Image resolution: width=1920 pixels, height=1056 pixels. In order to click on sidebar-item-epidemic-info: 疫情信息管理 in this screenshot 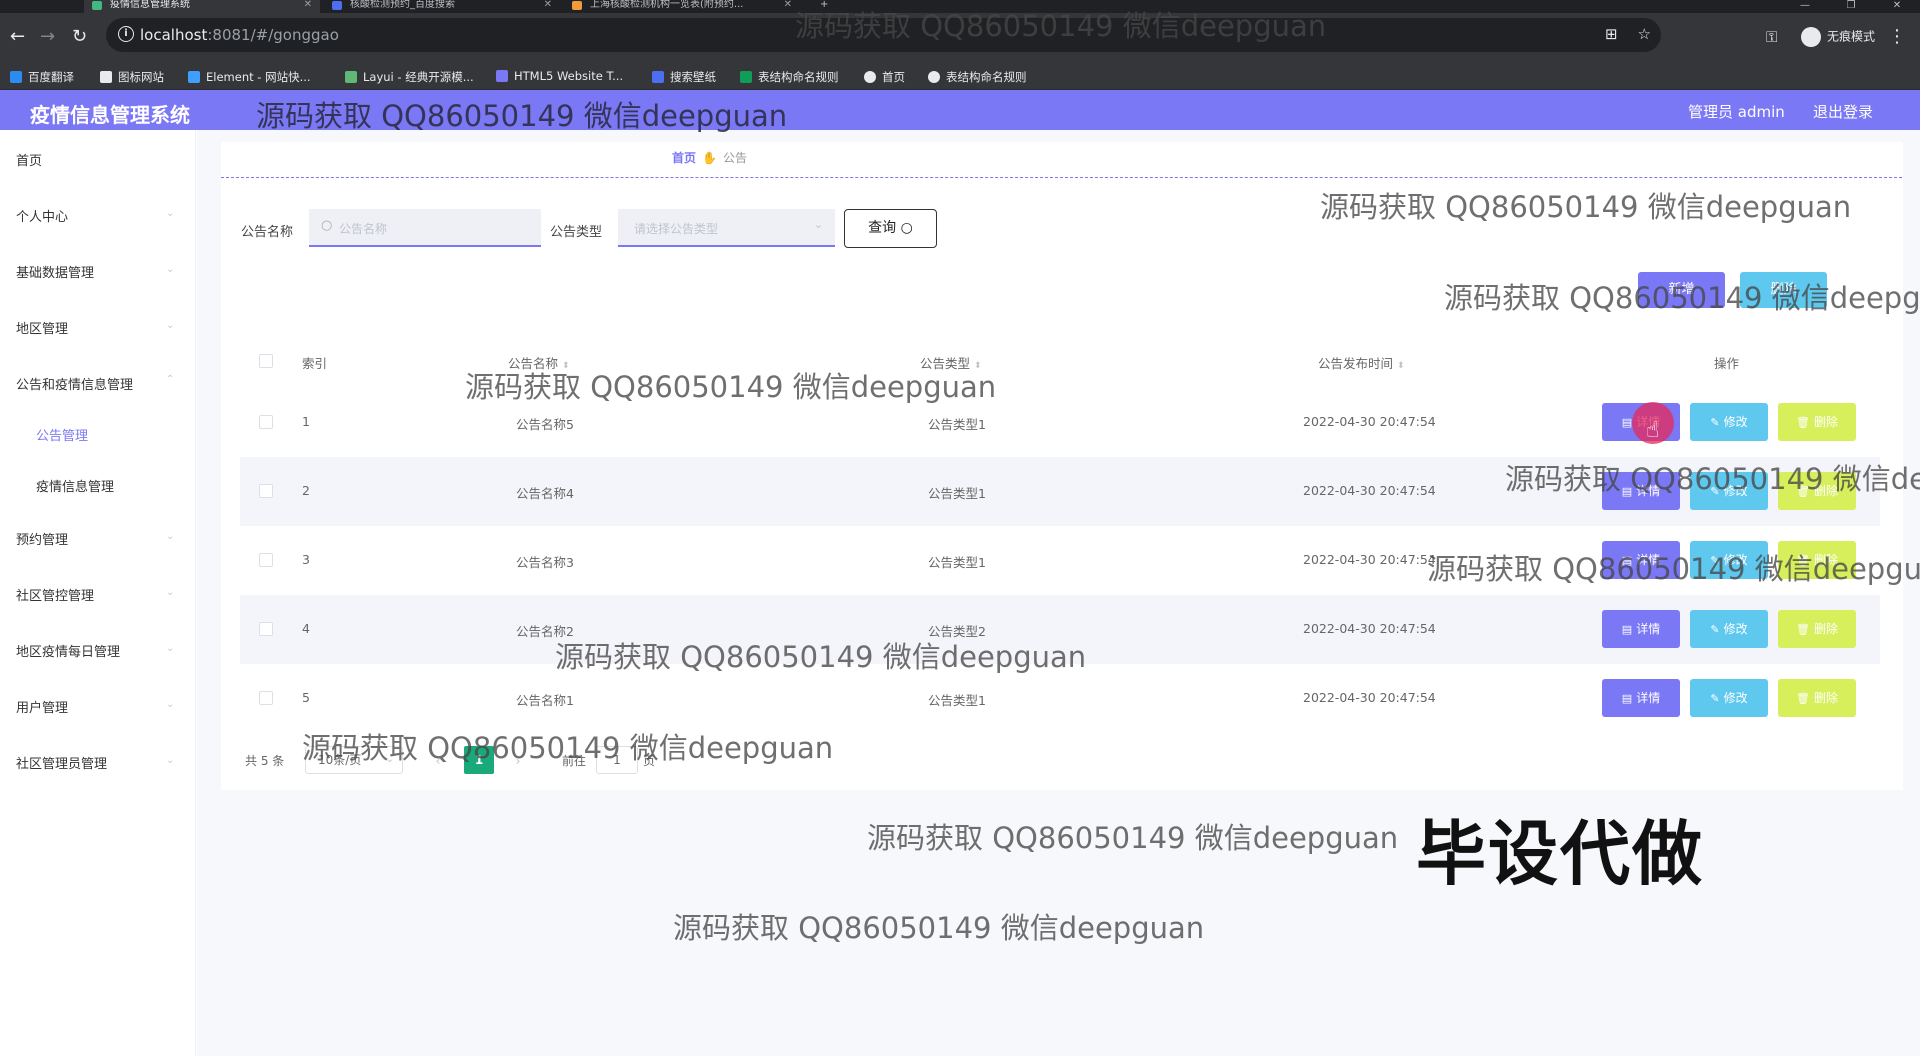, I will do `click(75, 485)`.